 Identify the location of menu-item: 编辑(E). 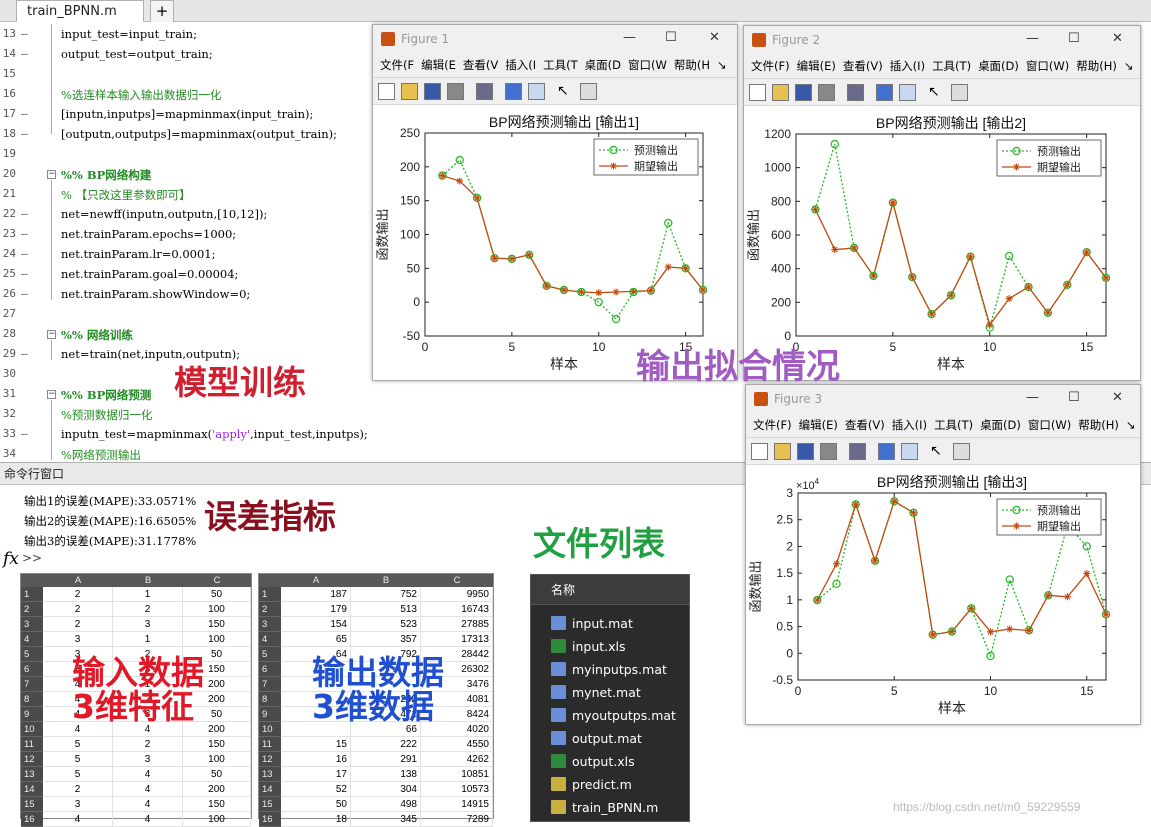
(818, 425).